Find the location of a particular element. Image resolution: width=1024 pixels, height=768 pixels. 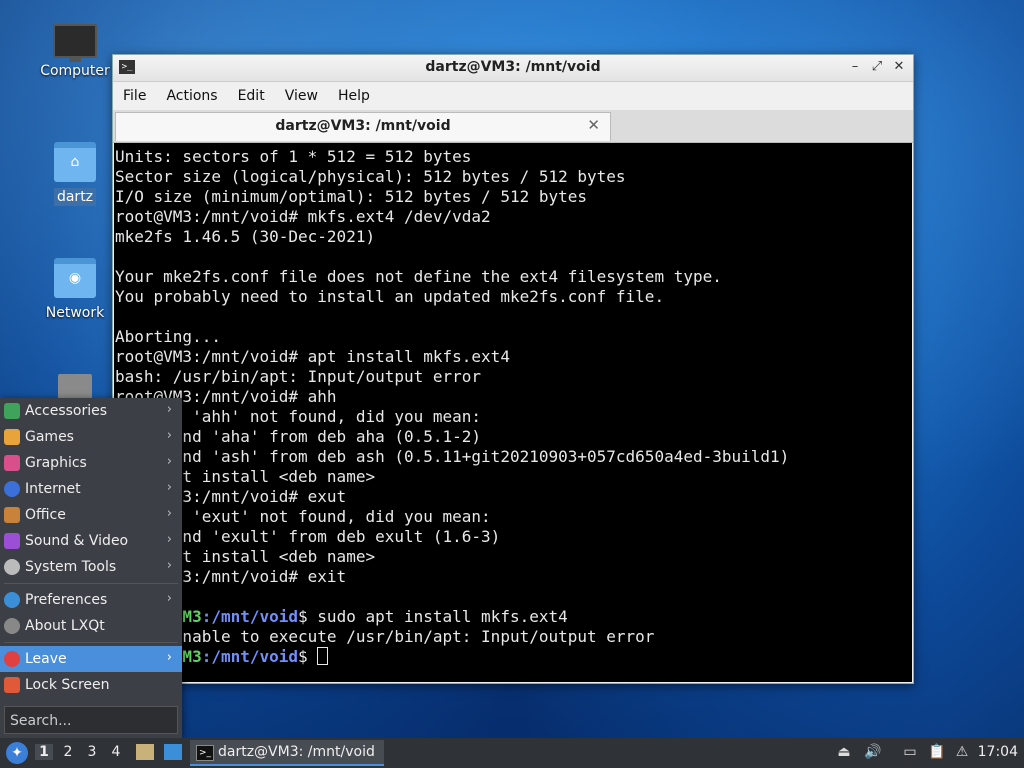

preferences-icon is located at coordinates (12, 600).